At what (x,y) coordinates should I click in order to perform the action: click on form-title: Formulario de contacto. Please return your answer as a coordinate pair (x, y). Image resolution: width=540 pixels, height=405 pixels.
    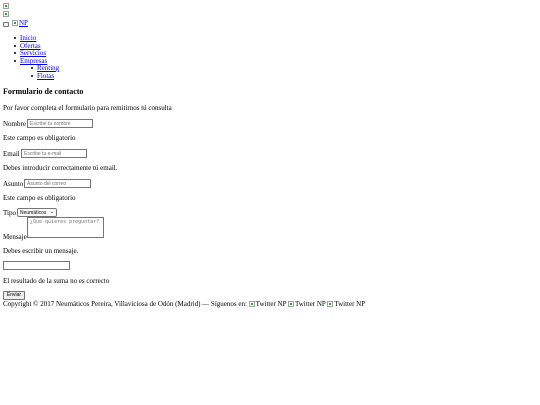
    Looking at the image, I should click on (43, 91).